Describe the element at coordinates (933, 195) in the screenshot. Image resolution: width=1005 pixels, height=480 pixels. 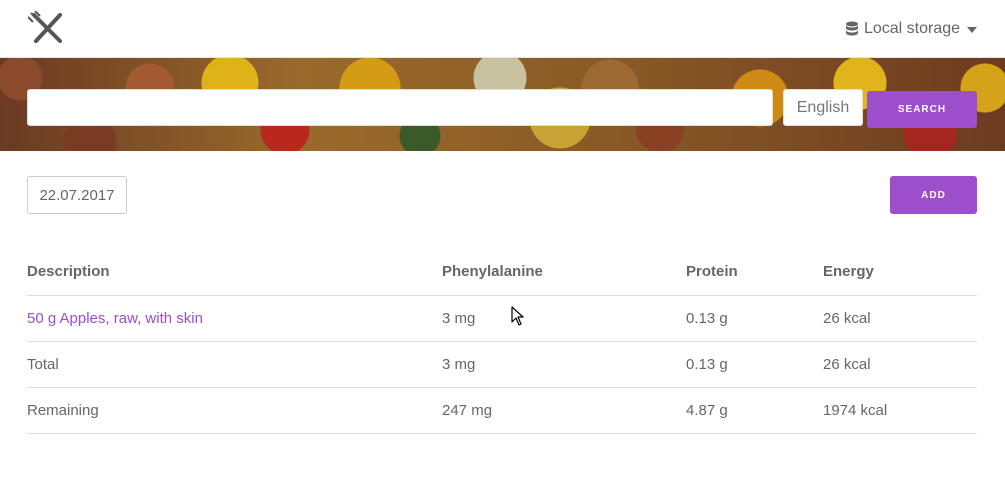
I see `add-button: ADD` at that location.